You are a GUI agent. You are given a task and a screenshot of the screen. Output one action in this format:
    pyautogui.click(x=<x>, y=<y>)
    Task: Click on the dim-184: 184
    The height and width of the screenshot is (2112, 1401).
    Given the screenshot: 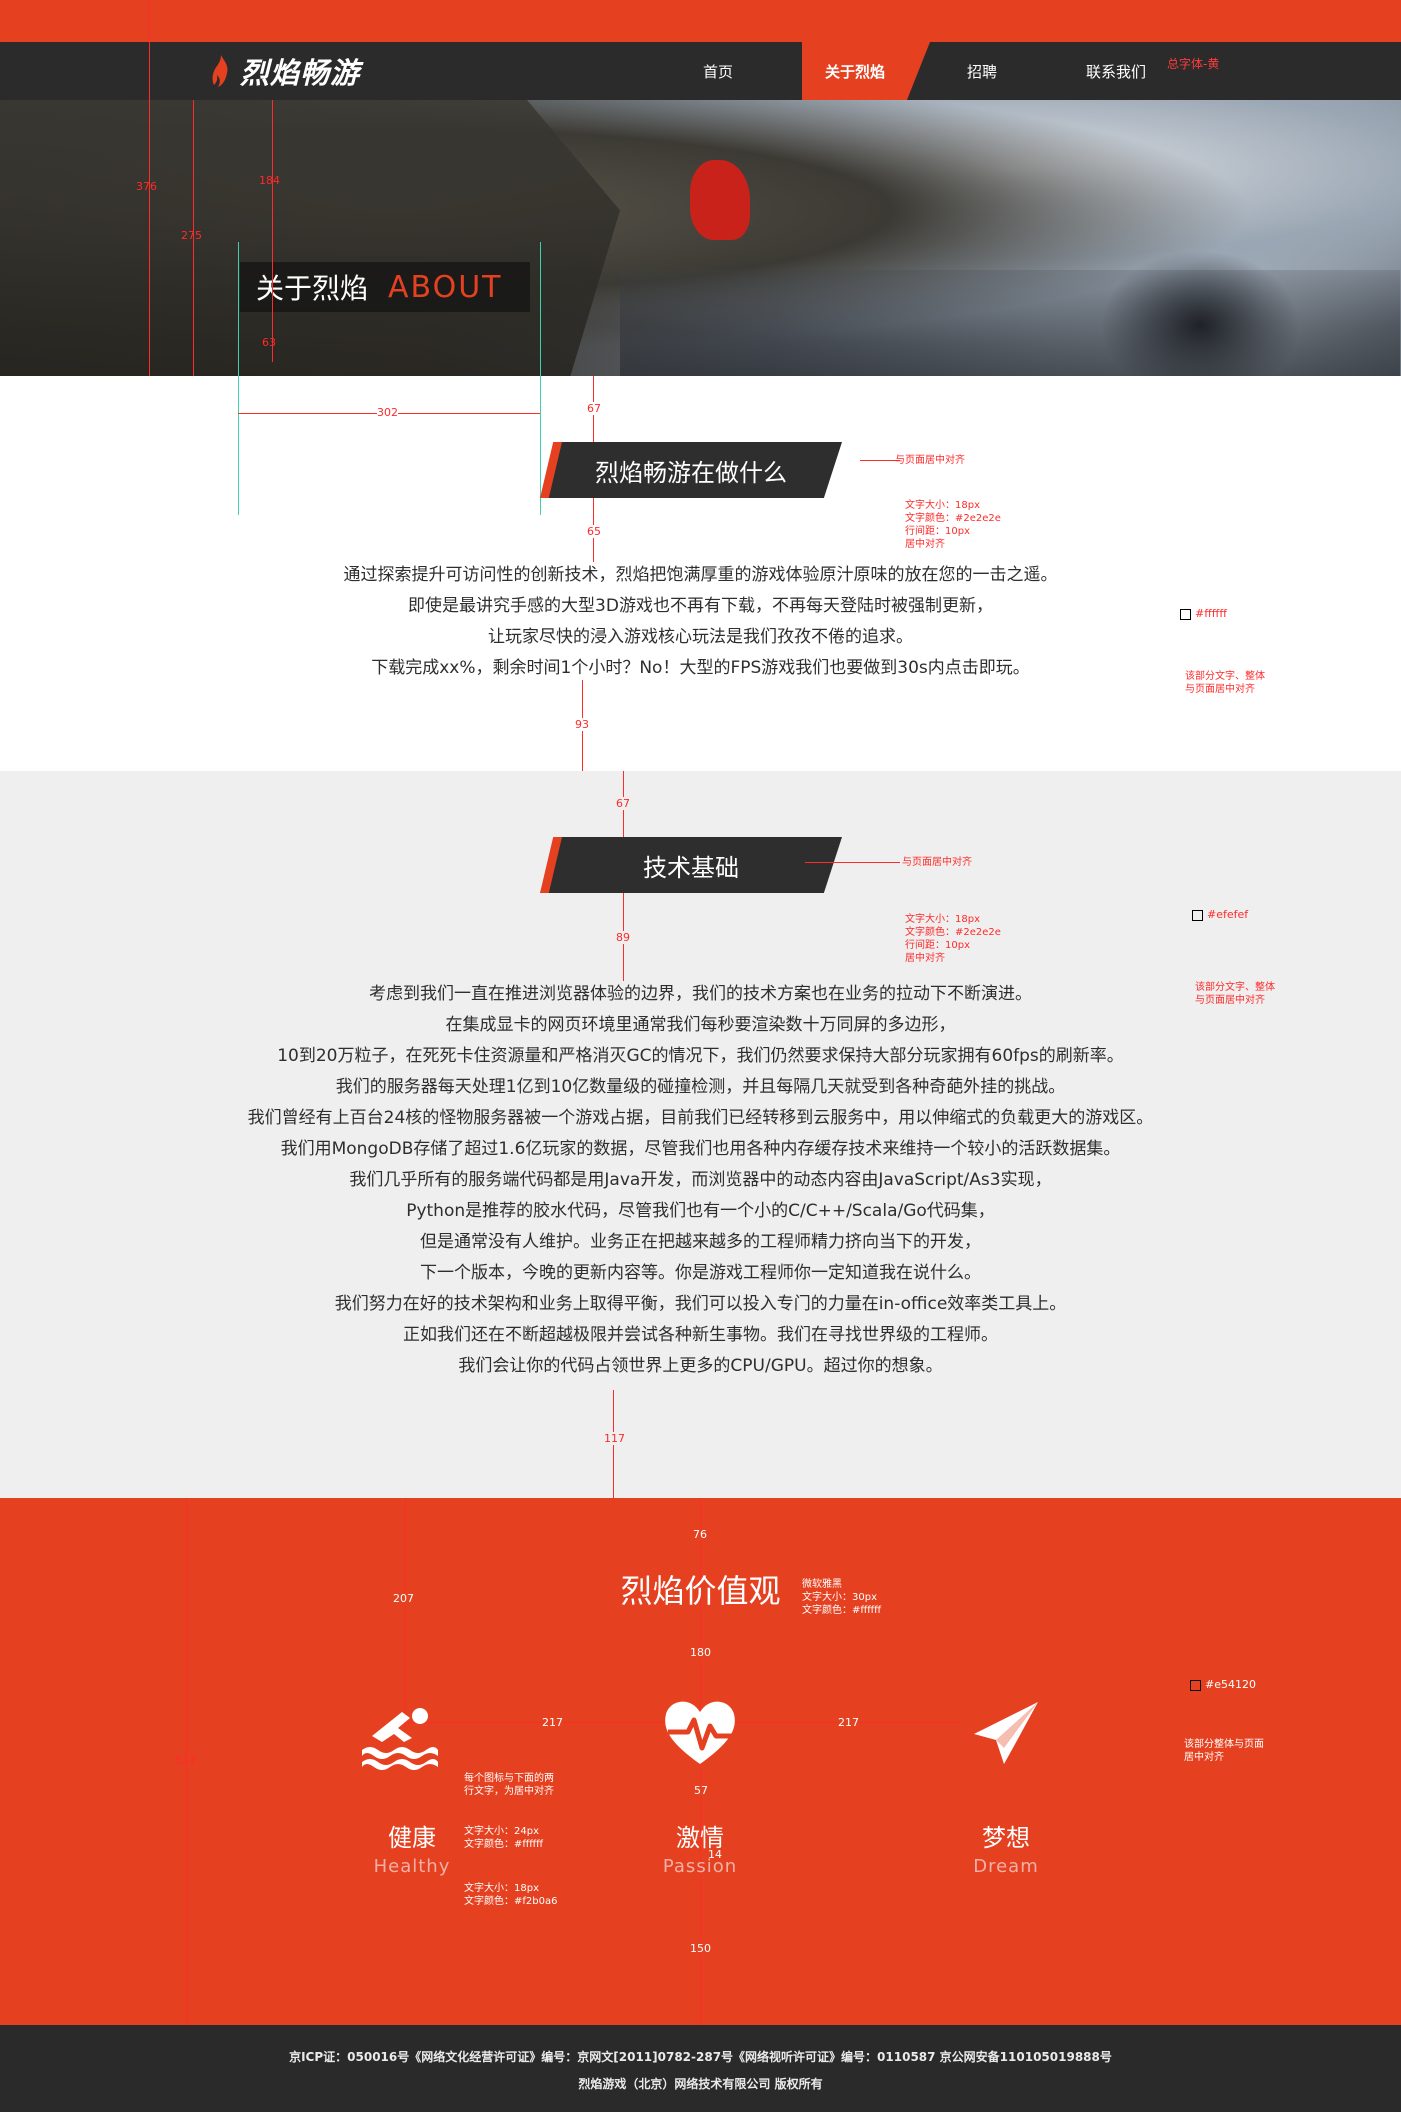 What is the action you would take?
    pyautogui.click(x=269, y=180)
    